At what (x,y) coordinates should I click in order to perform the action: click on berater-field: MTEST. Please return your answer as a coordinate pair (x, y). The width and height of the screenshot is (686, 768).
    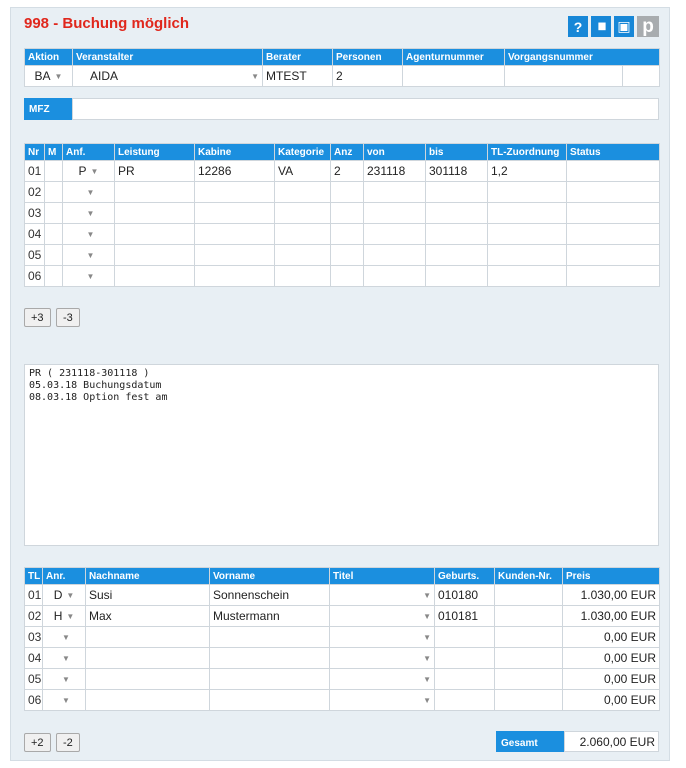
    Looking at the image, I should click on (297, 76).